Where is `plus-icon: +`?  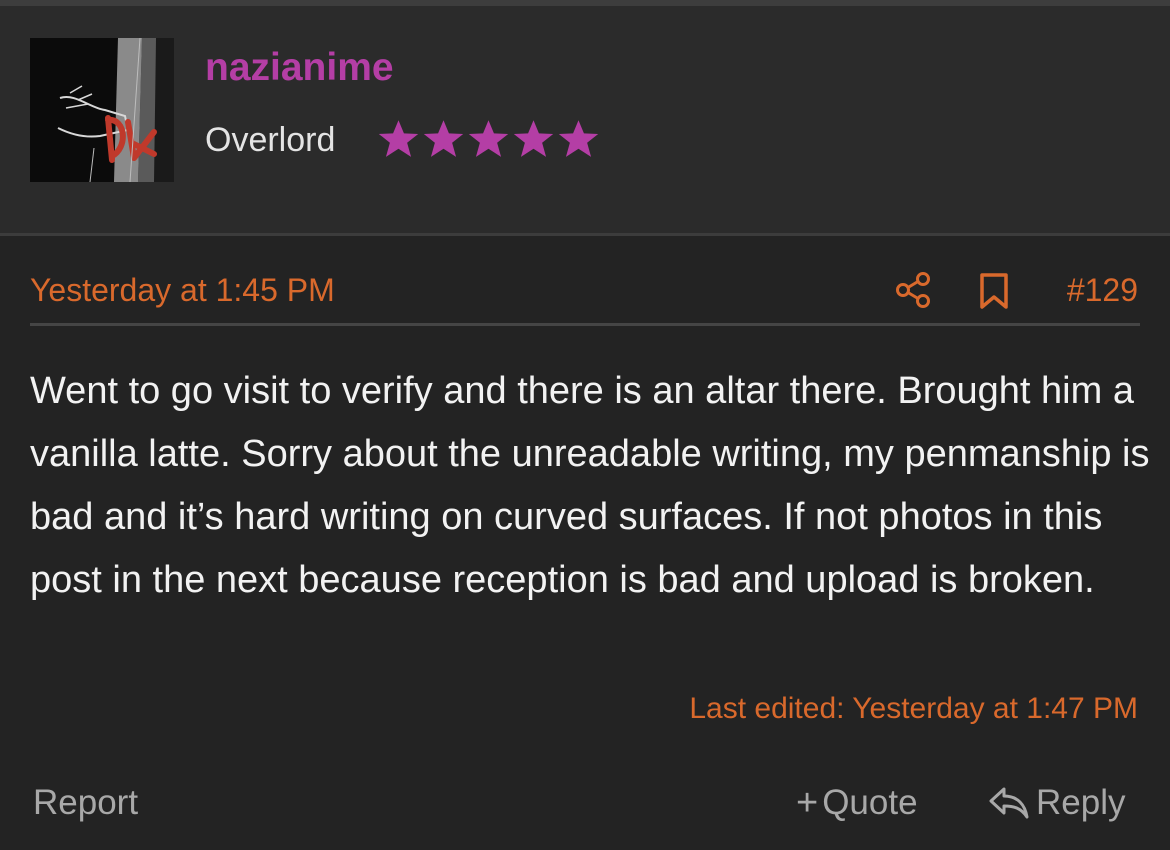 plus-icon: + is located at coordinates (807, 803).